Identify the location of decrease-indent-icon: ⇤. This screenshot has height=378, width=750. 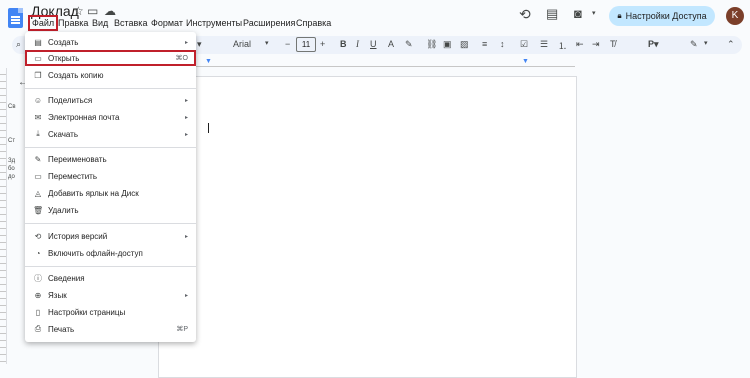
(580, 44).